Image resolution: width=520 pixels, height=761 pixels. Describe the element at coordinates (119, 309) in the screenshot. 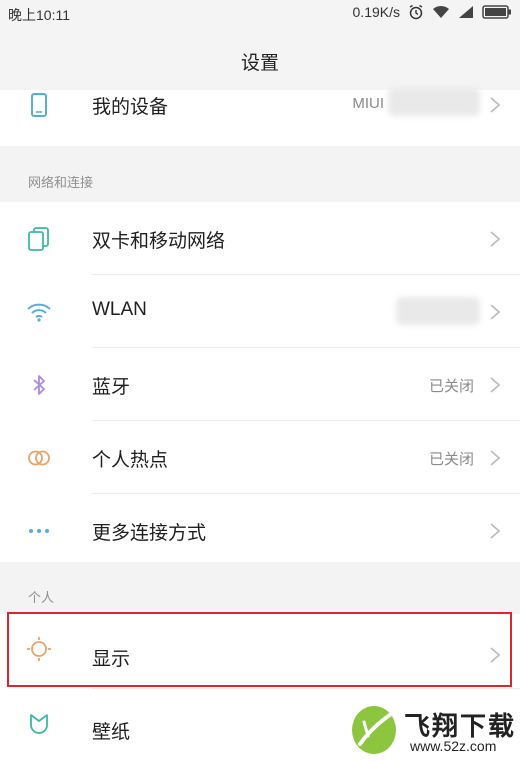

I see `row-label: WLAN` at that location.